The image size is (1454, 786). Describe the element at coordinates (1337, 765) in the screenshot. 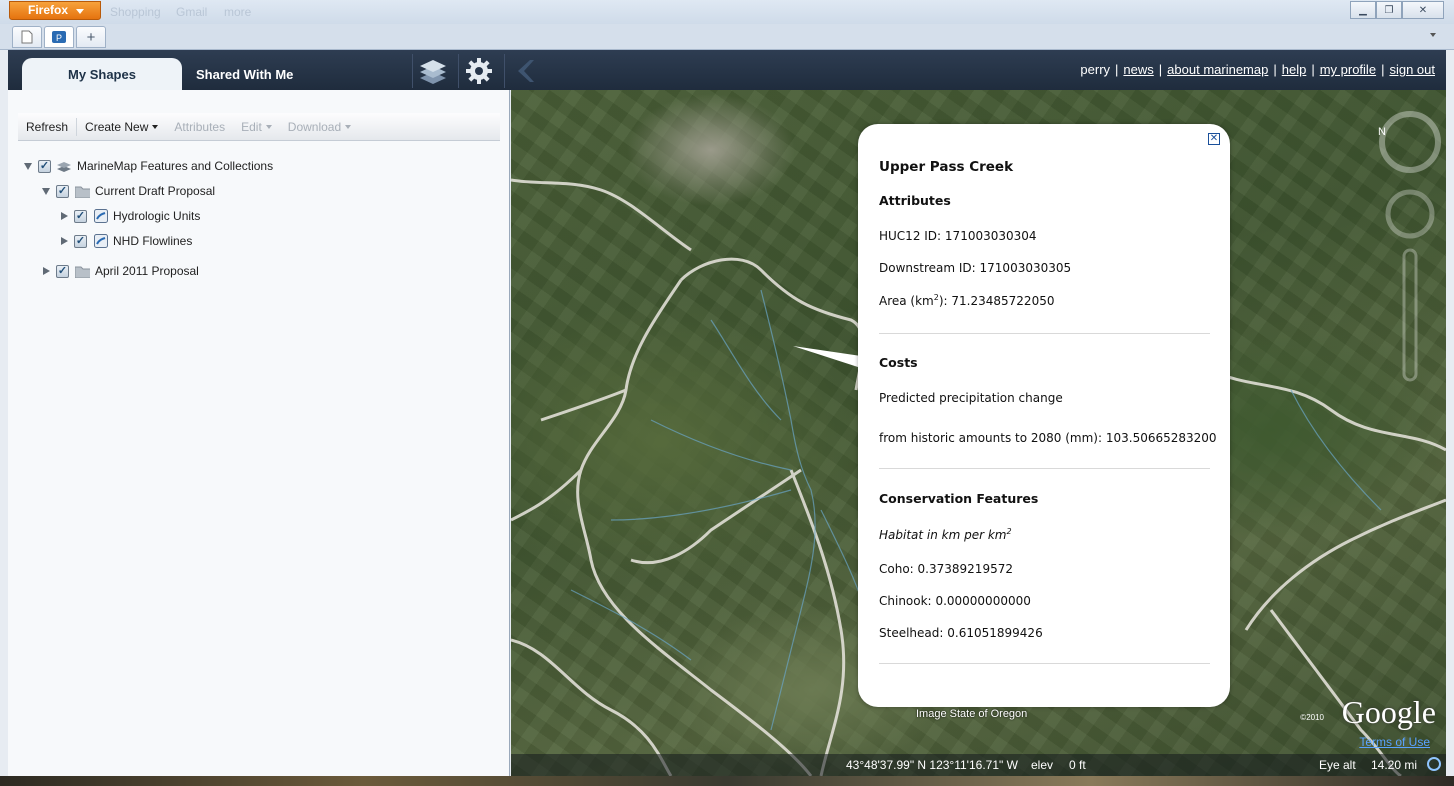

I see `eye-alt-label: Eye alt` at that location.